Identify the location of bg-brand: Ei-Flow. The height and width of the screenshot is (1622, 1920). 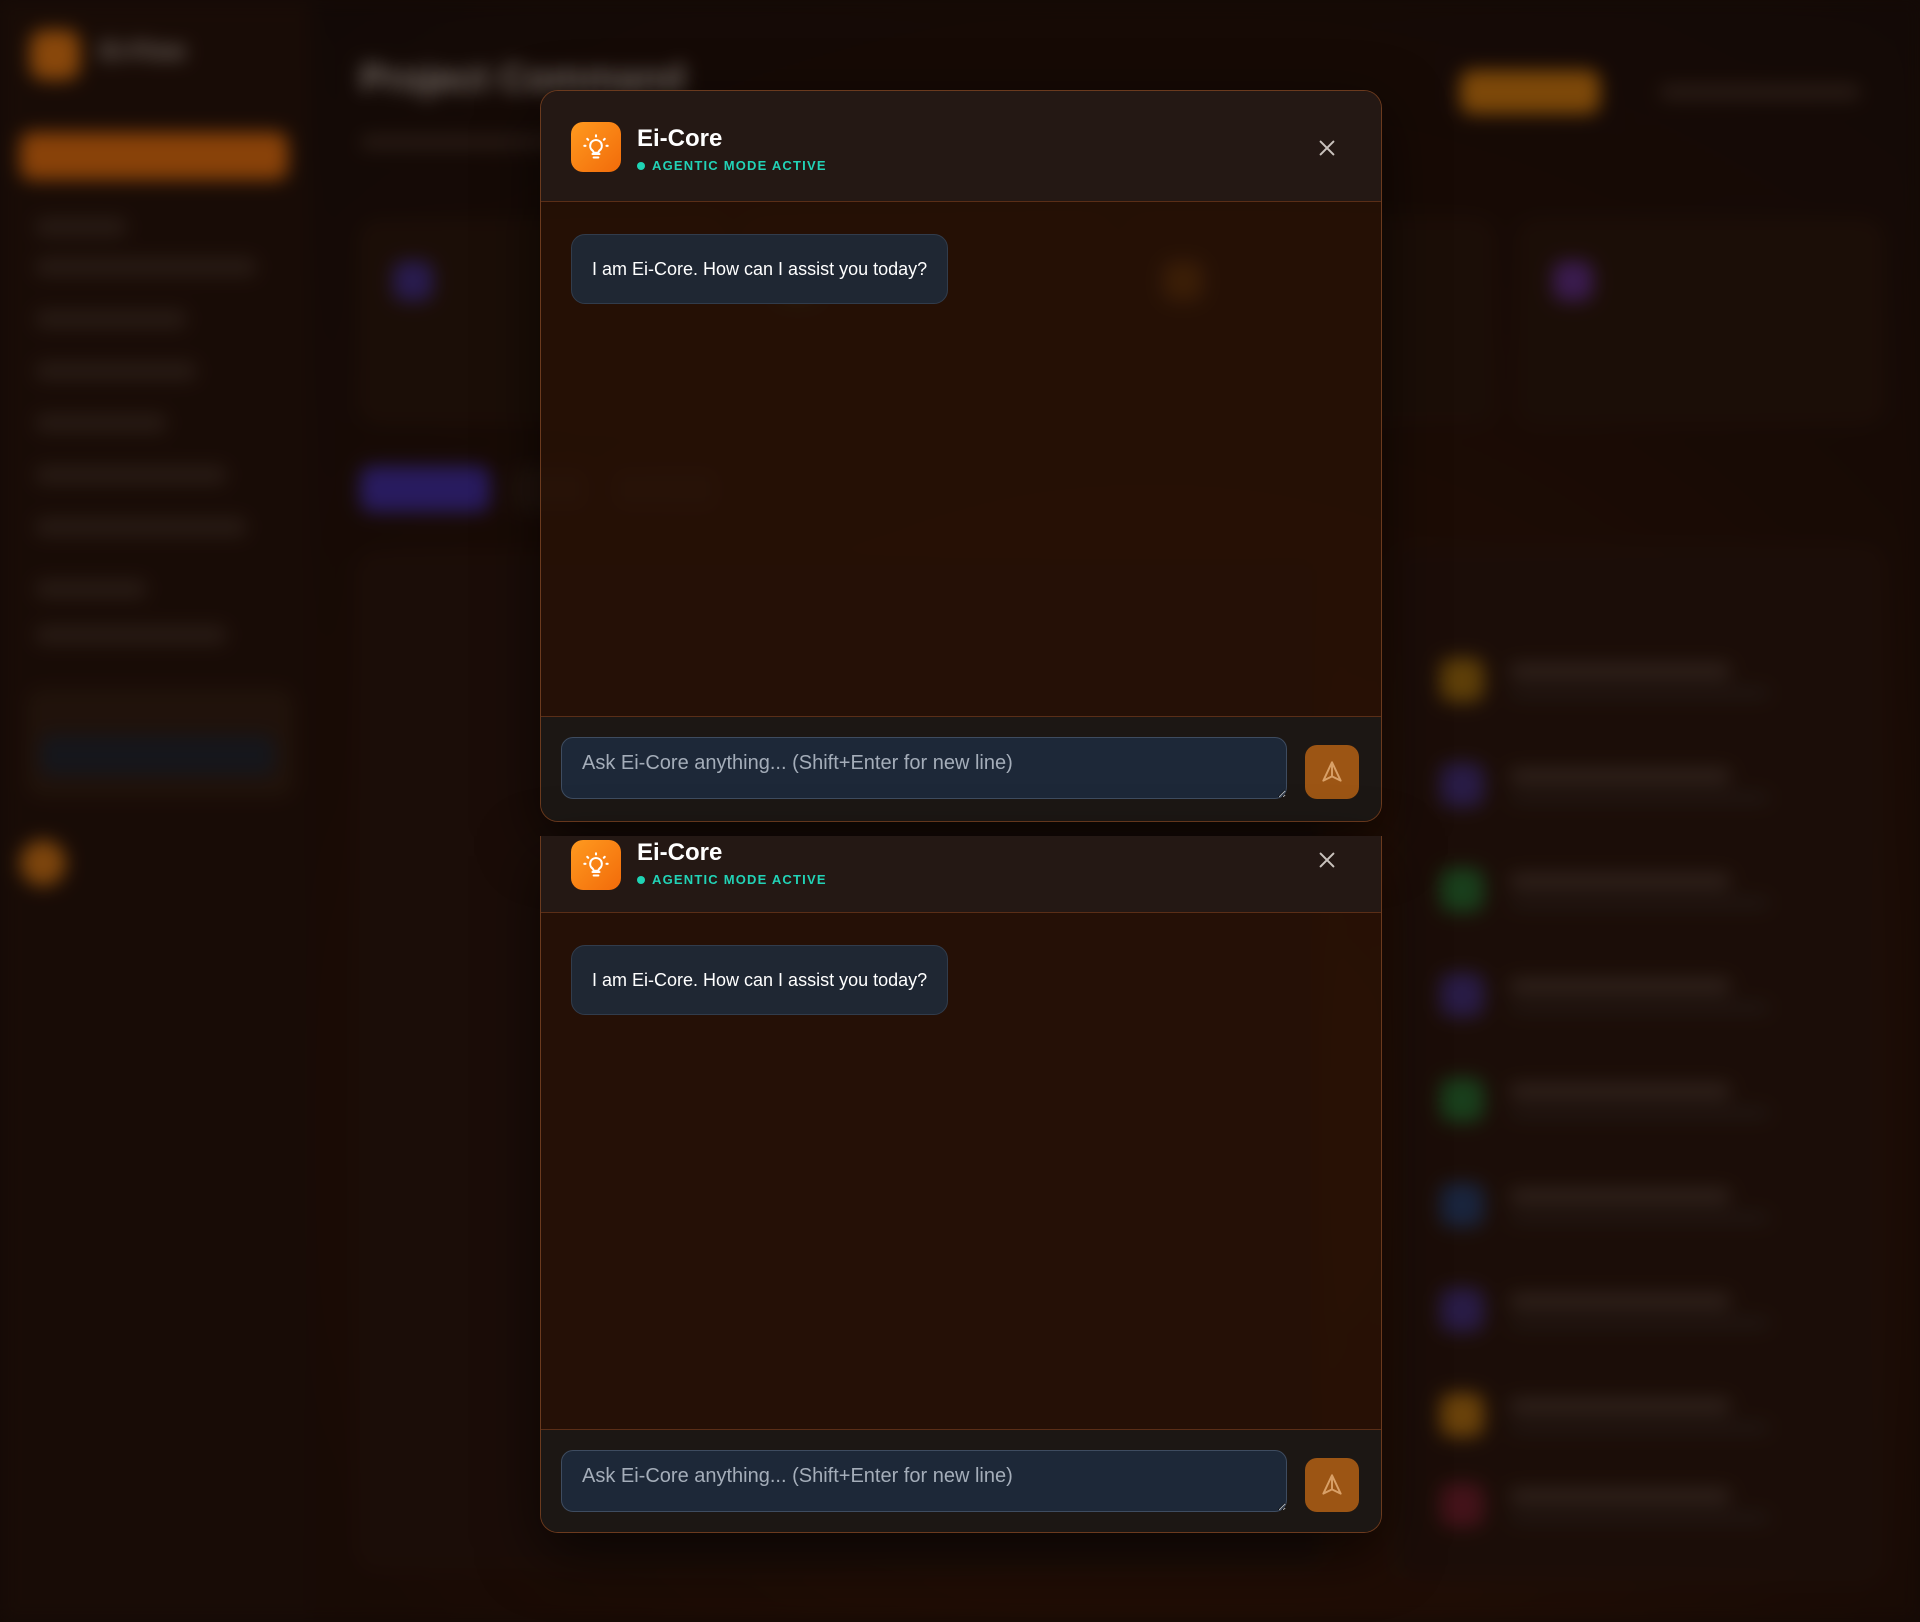
(143, 51).